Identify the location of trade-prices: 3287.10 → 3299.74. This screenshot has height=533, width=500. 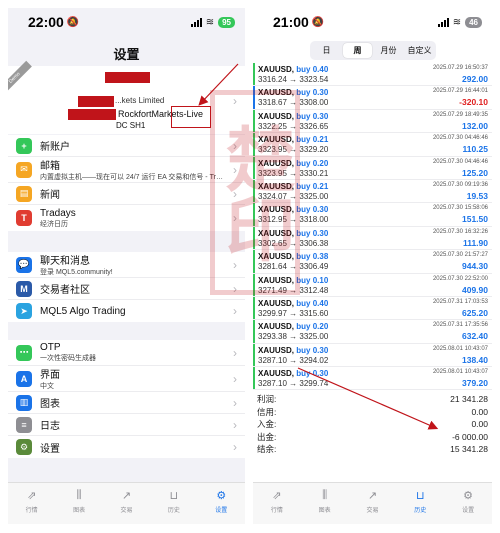
(293, 383).